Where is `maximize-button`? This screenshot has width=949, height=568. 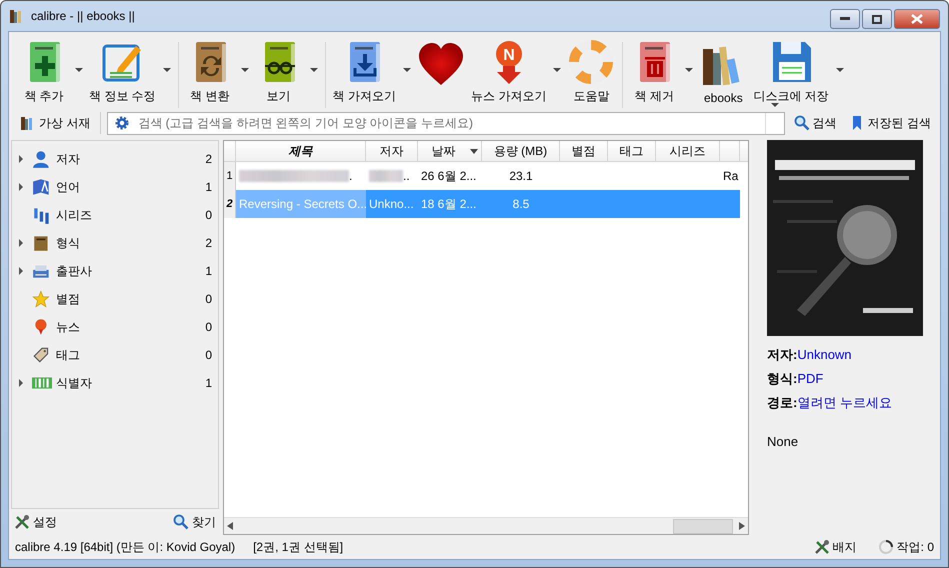 maximize-button is located at coordinates (877, 19).